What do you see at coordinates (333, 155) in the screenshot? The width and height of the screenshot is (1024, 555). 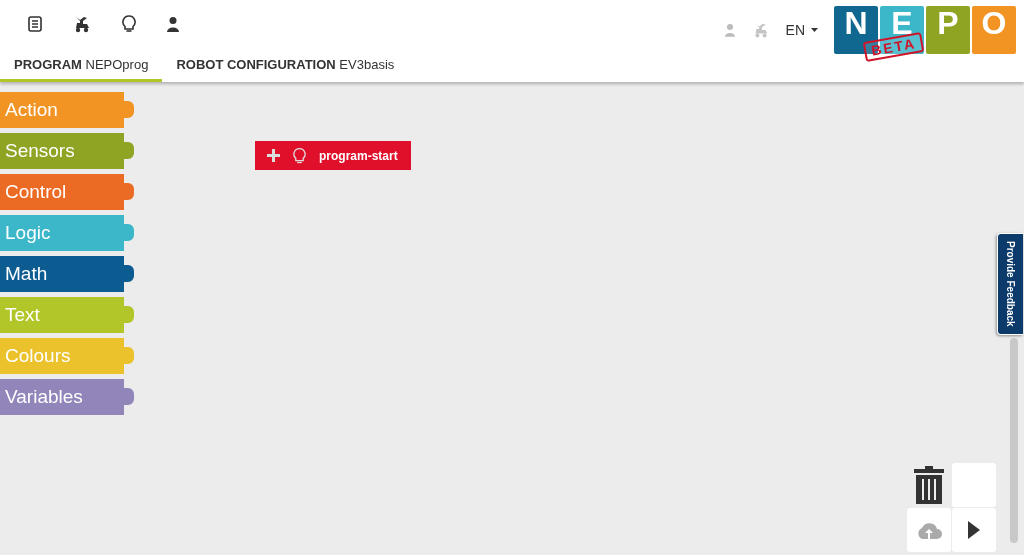 I see `program-start-block: program-start` at bounding box center [333, 155].